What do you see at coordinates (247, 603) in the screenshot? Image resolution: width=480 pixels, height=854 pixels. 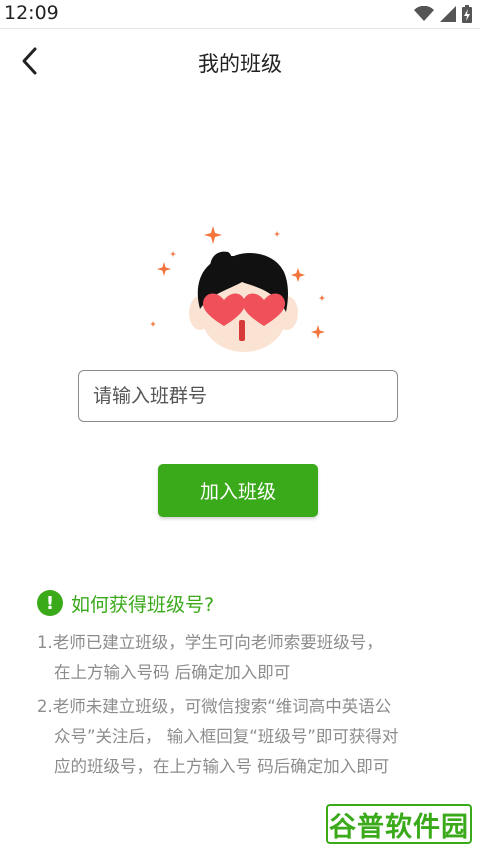 I see `help-header: ! 如何获得班级号?` at bounding box center [247, 603].